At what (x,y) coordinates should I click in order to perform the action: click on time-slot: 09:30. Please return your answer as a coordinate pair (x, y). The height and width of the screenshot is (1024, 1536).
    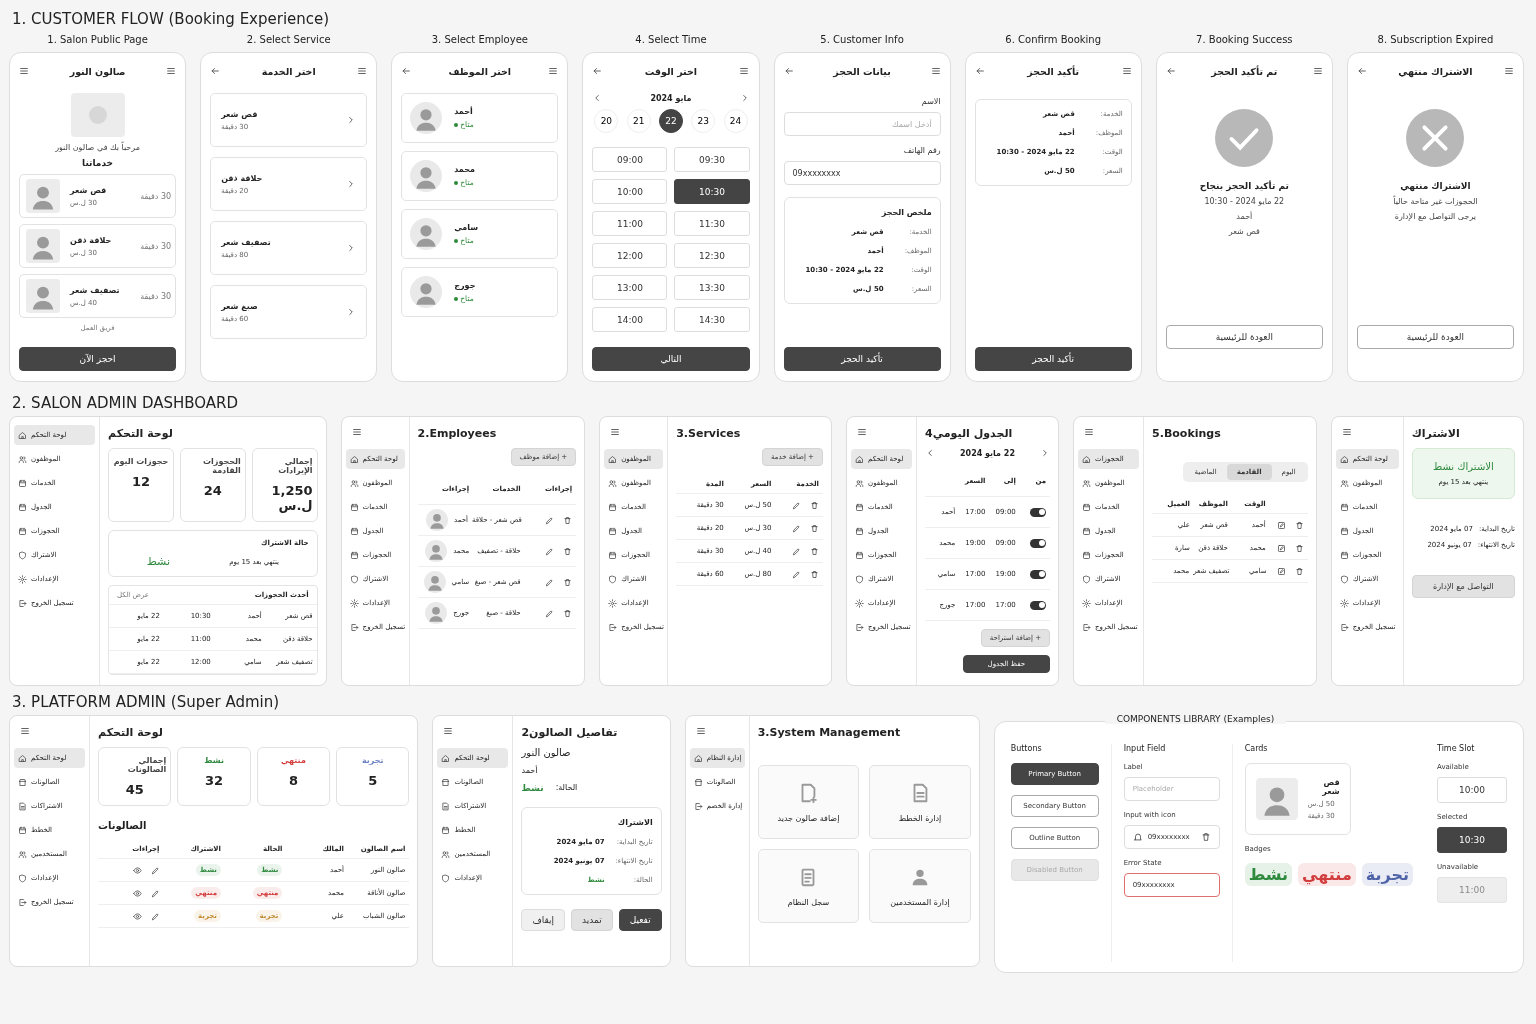
    Looking at the image, I should click on (712, 159).